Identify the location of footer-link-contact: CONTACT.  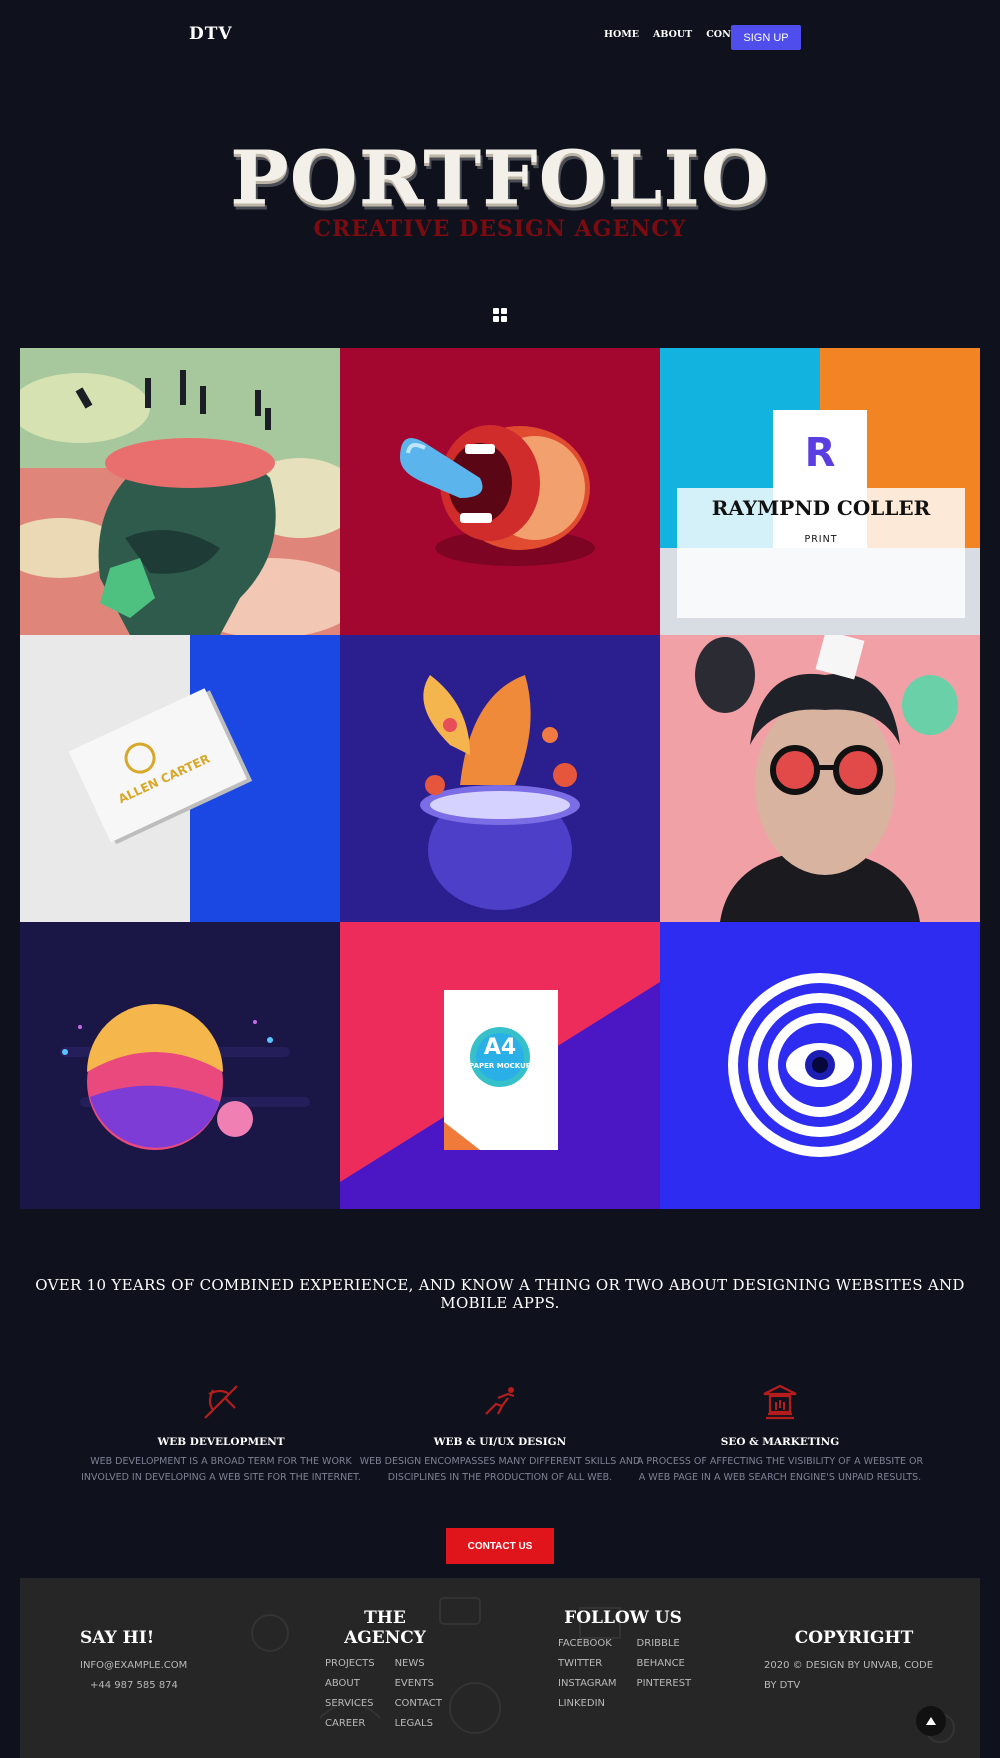
(418, 1704).